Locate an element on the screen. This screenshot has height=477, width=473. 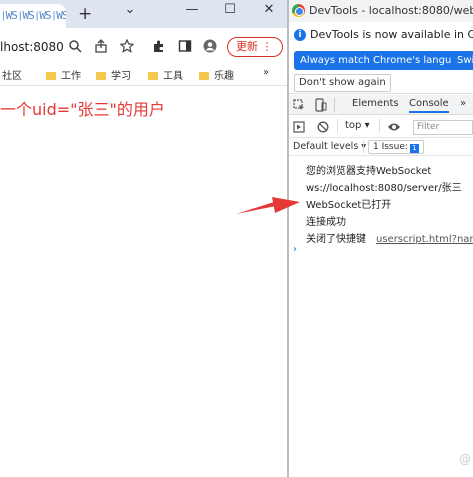
profile-avatar-icon is located at coordinates (210, 46).